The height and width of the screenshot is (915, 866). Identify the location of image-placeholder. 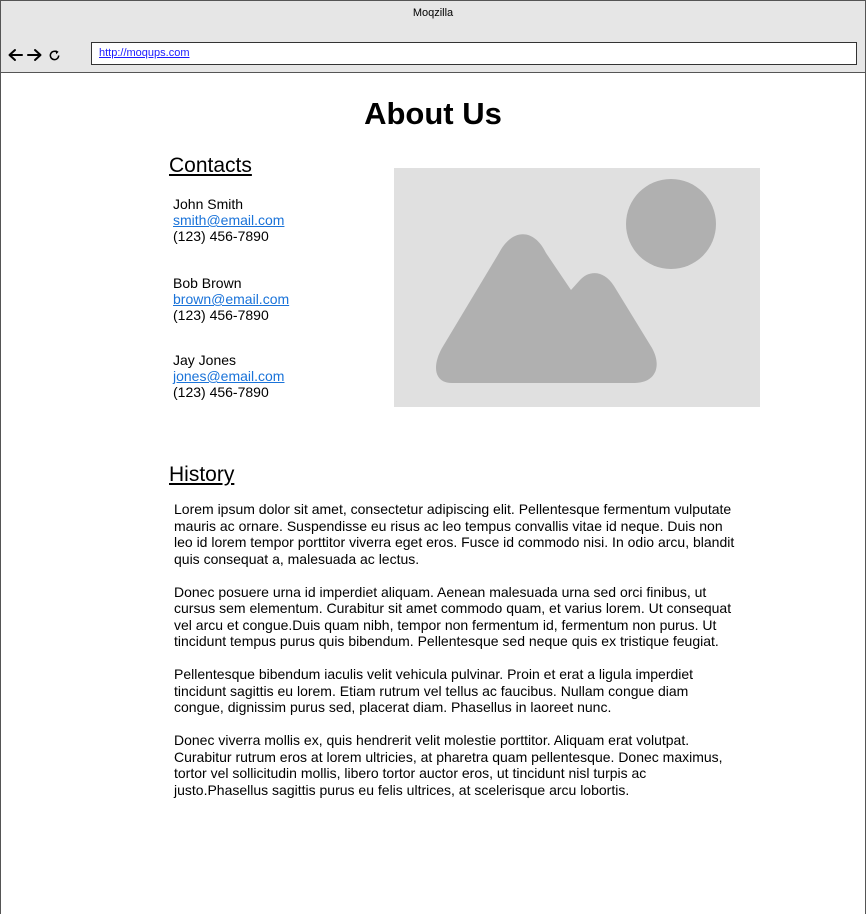
(577, 287).